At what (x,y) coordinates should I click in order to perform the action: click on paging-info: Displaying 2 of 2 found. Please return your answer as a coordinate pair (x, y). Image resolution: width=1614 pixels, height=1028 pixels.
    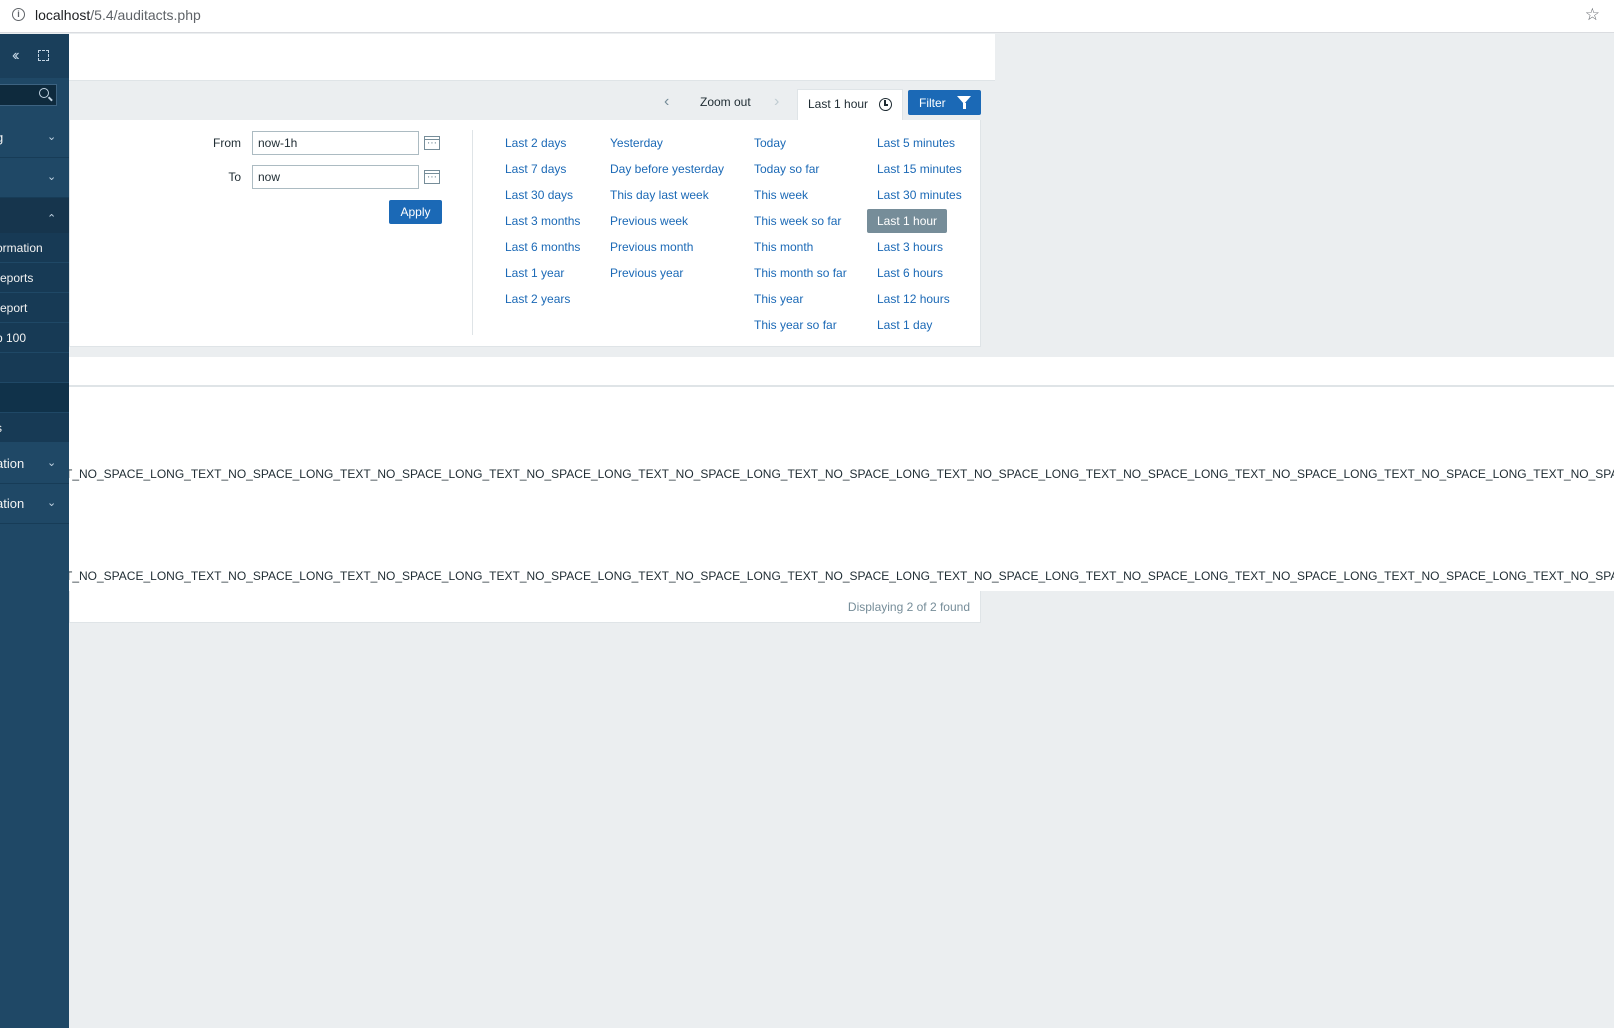
    Looking at the image, I should click on (908, 607).